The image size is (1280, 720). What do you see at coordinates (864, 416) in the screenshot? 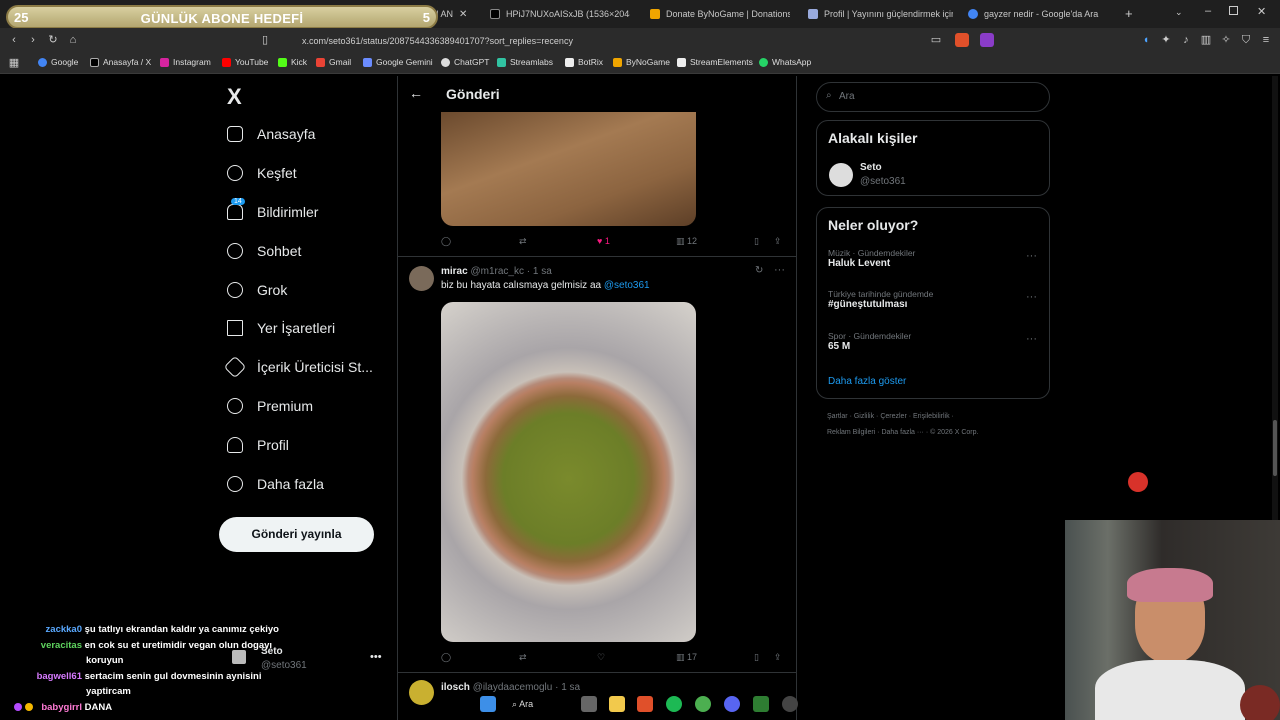
I see `footer-link: Gizlilik` at bounding box center [864, 416].